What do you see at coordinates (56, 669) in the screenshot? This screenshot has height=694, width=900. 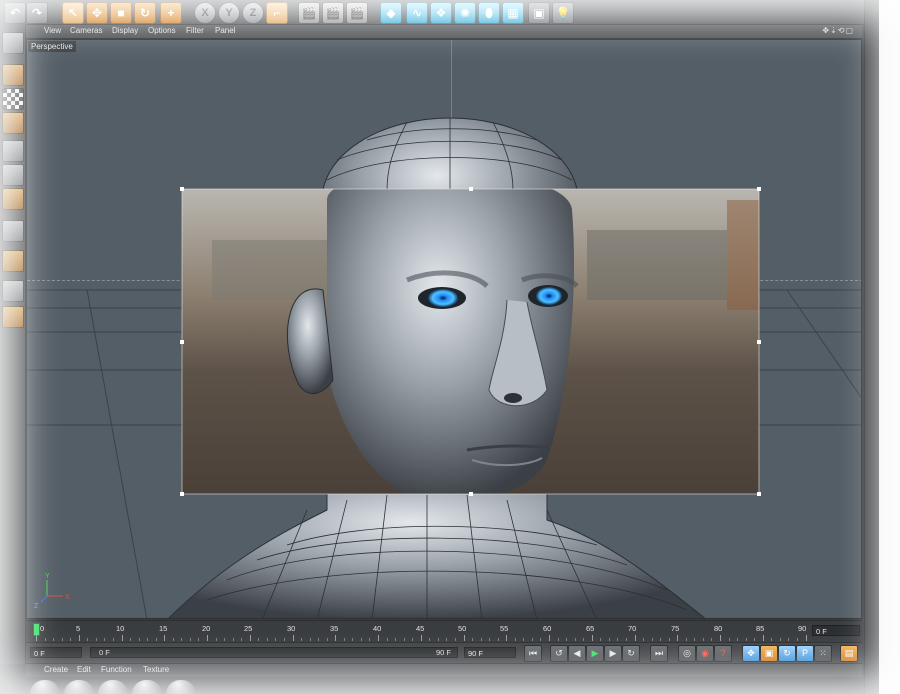 I see `menu-create: Create` at bounding box center [56, 669].